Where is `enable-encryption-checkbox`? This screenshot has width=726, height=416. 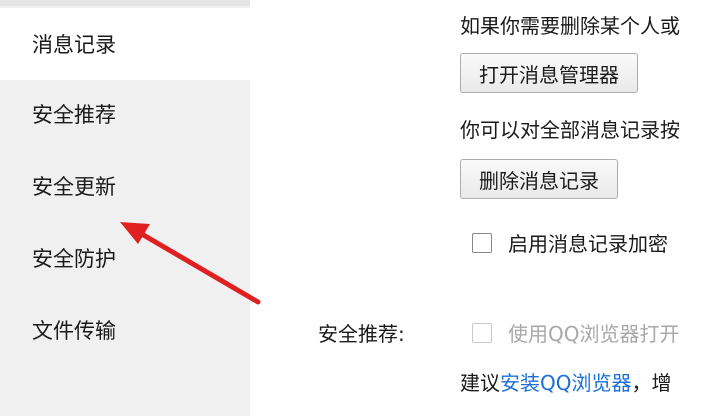 enable-encryption-checkbox is located at coordinates (482, 242).